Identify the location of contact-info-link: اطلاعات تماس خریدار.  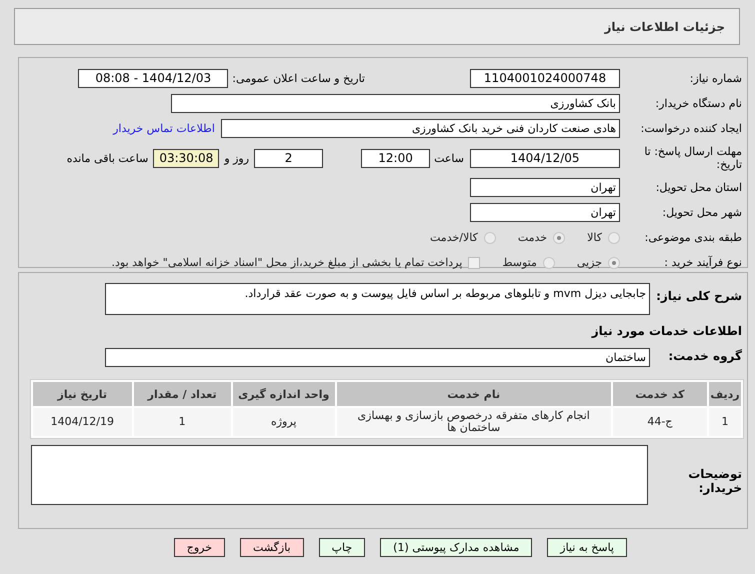
(164, 128).